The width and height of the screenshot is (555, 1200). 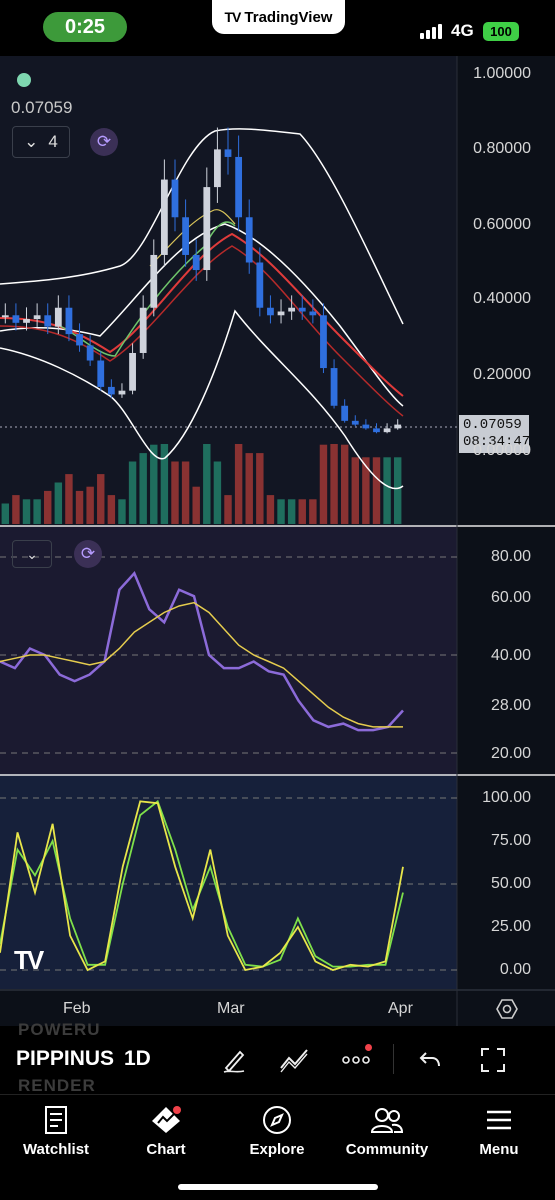 What do you see at coordinates (400, 1008) in the screenshot?
I see `time-axis-label: Apr` at bounding box center [400, 1008].